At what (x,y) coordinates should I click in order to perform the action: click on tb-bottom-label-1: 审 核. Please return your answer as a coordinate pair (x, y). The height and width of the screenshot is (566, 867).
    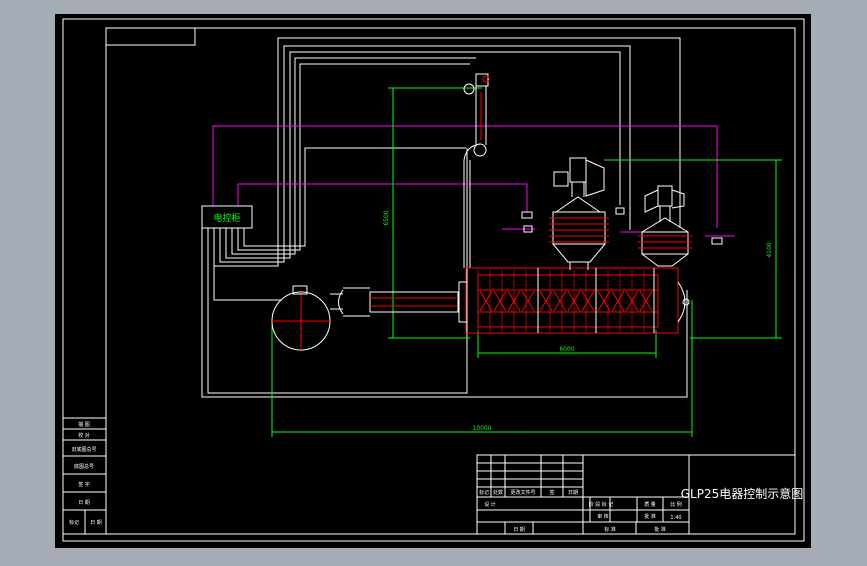
    Looking at the image, I should click on (603, 516).